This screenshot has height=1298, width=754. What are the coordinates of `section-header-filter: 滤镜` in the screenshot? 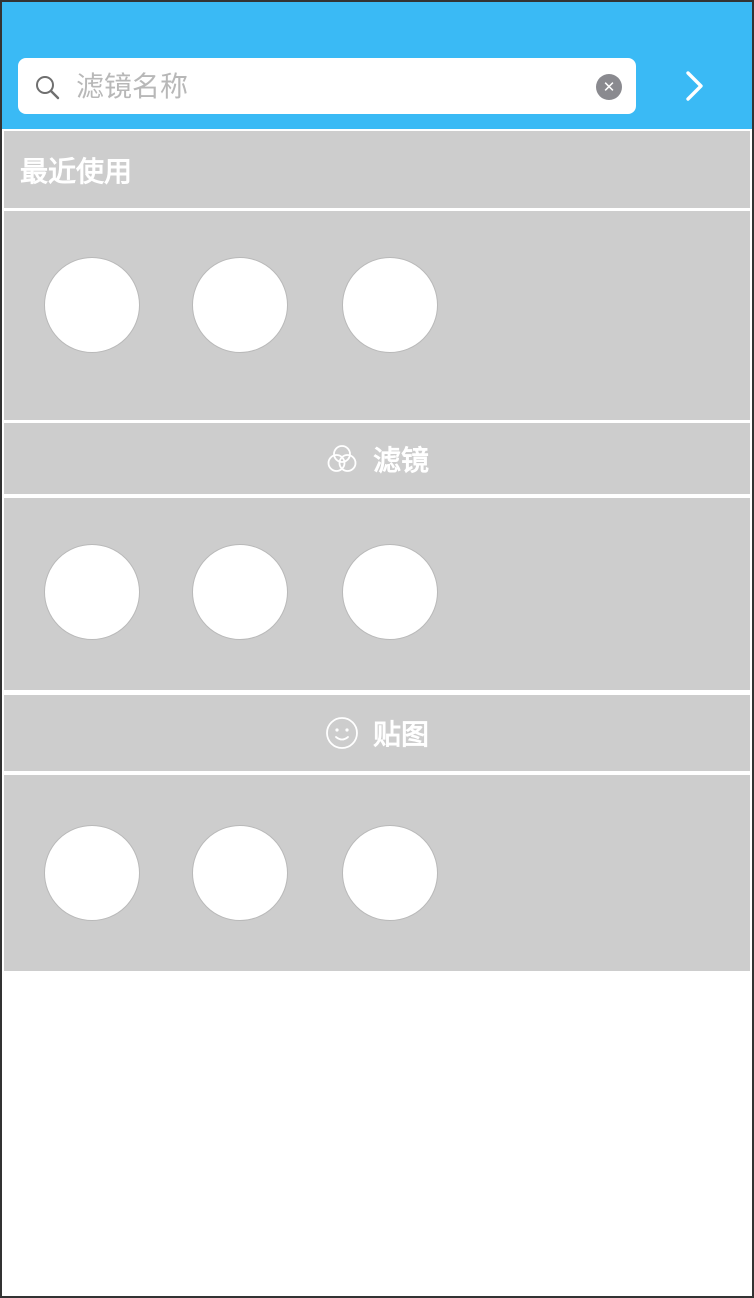 It's located at (377, 458).